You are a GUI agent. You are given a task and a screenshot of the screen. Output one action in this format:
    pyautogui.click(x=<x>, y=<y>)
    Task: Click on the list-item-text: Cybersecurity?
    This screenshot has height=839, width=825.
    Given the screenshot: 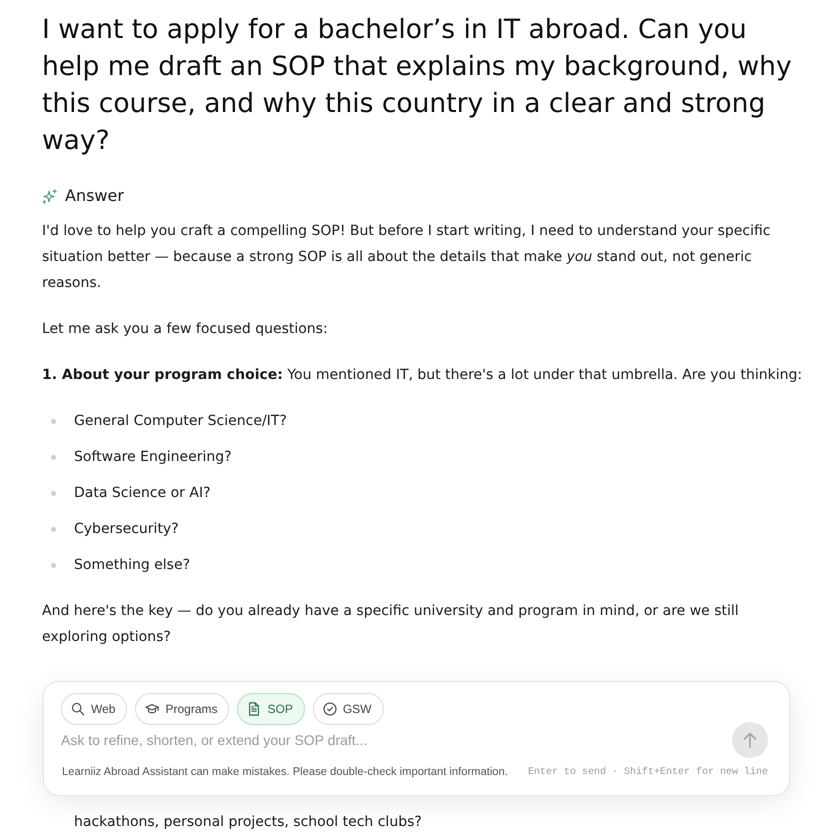 What is the action you would take?
    pyautogui.click(x=126, y=529)
    